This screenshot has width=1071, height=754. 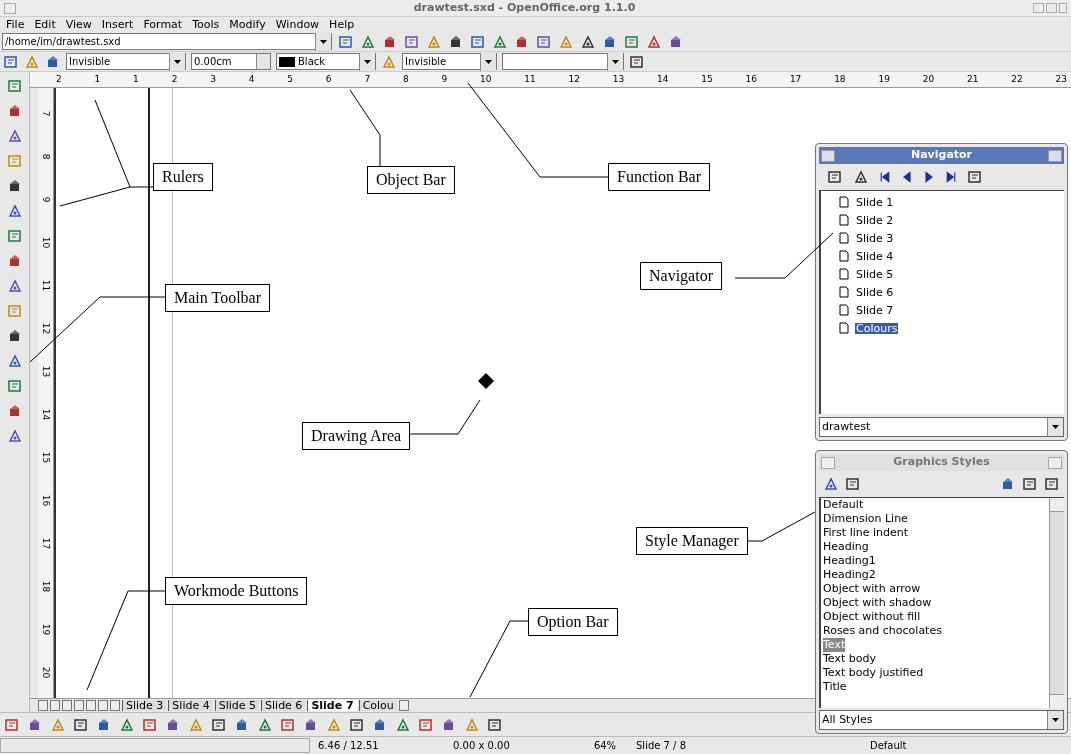 I want to click on navigator-item: Slide 6, so click(x=875, y=292).